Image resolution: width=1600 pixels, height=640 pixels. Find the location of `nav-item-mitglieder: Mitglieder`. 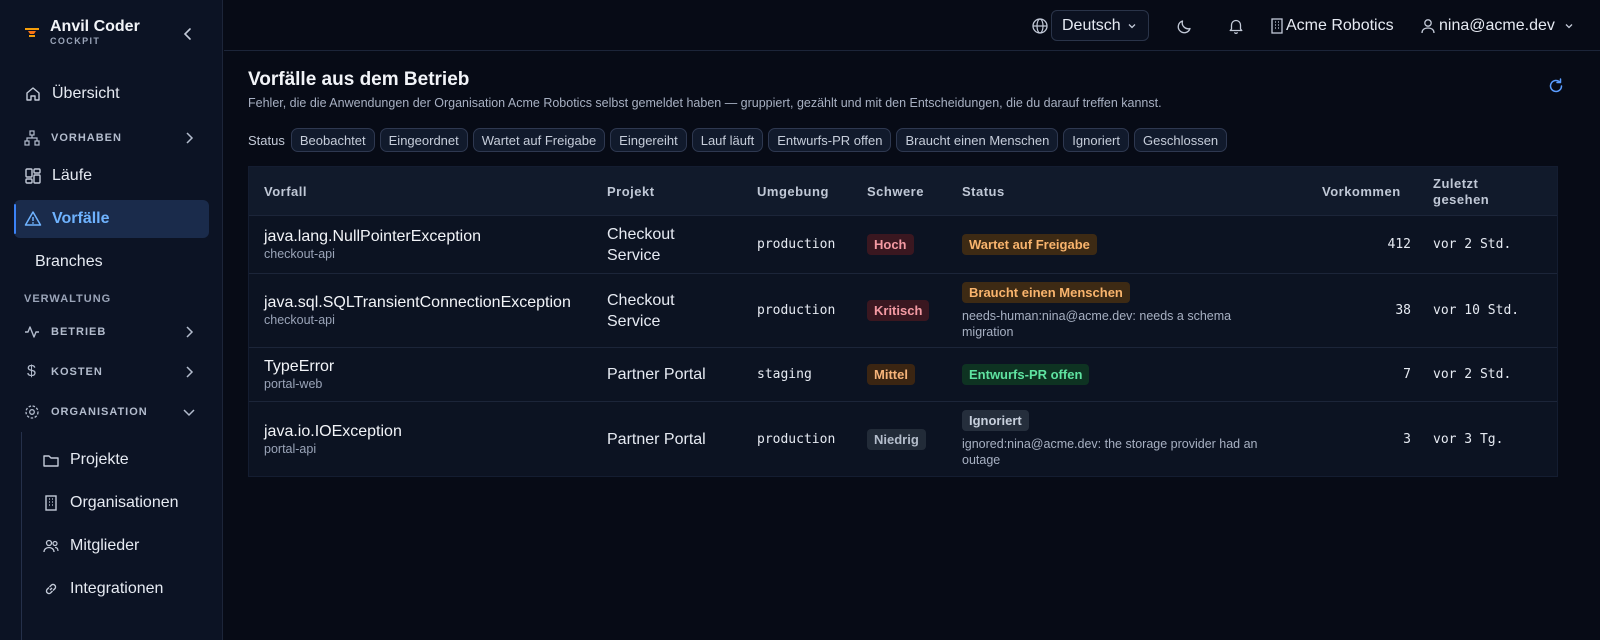

nav-item-mitglieder: Mitglieder is located at coordinates (123, 546).